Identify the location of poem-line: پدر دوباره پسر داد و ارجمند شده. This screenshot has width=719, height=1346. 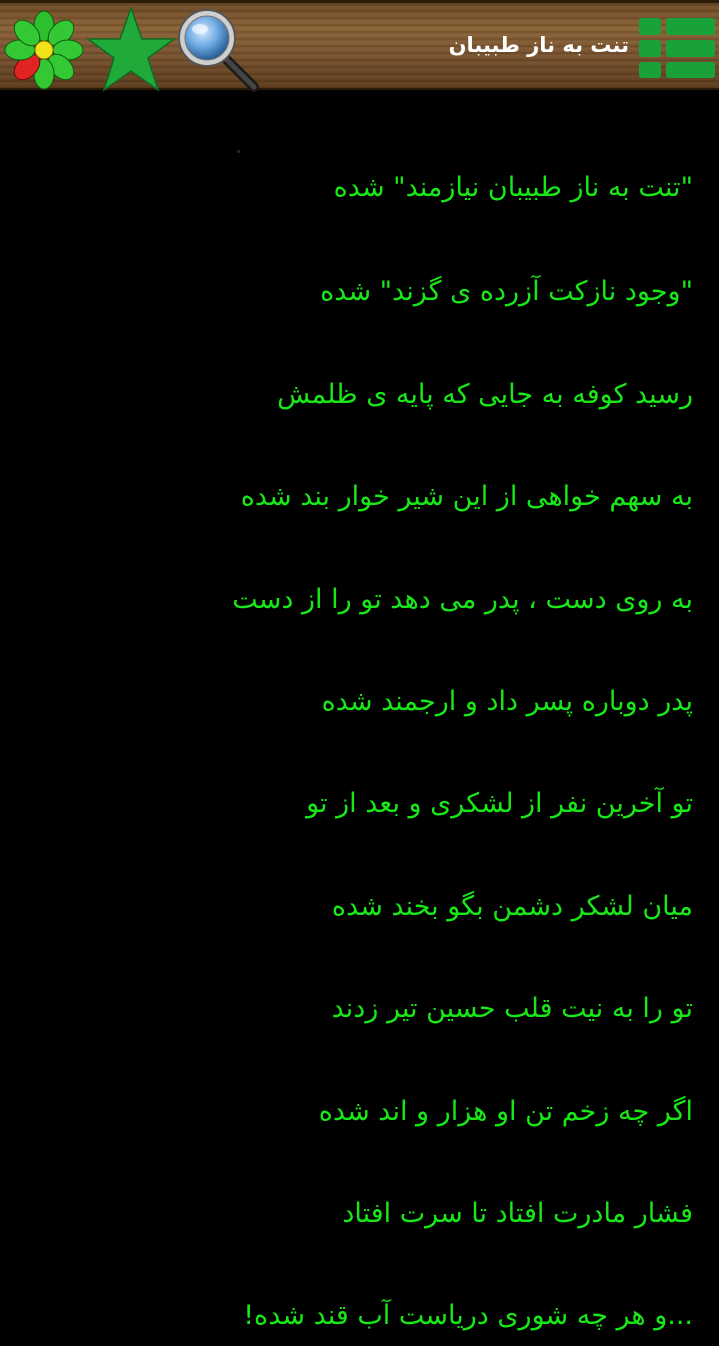
(507, 701).